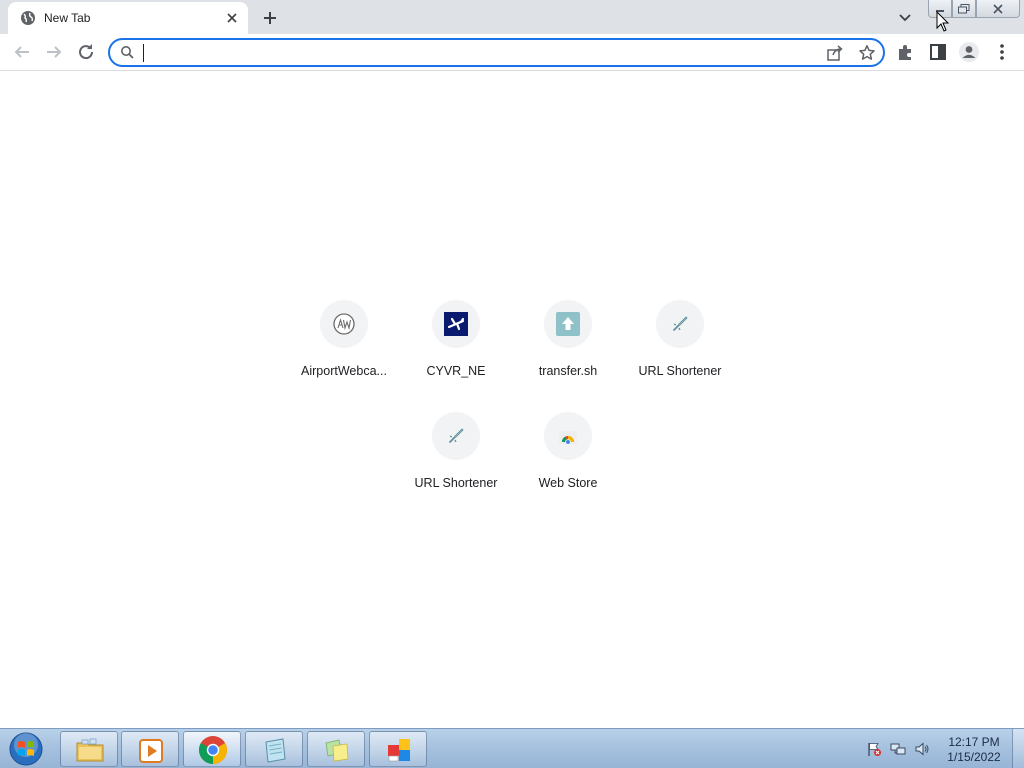 The width and height of the screenshot is (1024, 768). What do you see at coordinates (28, 18) in the screenshot?
I see `globe-icon` at bounding box center [28, 18].